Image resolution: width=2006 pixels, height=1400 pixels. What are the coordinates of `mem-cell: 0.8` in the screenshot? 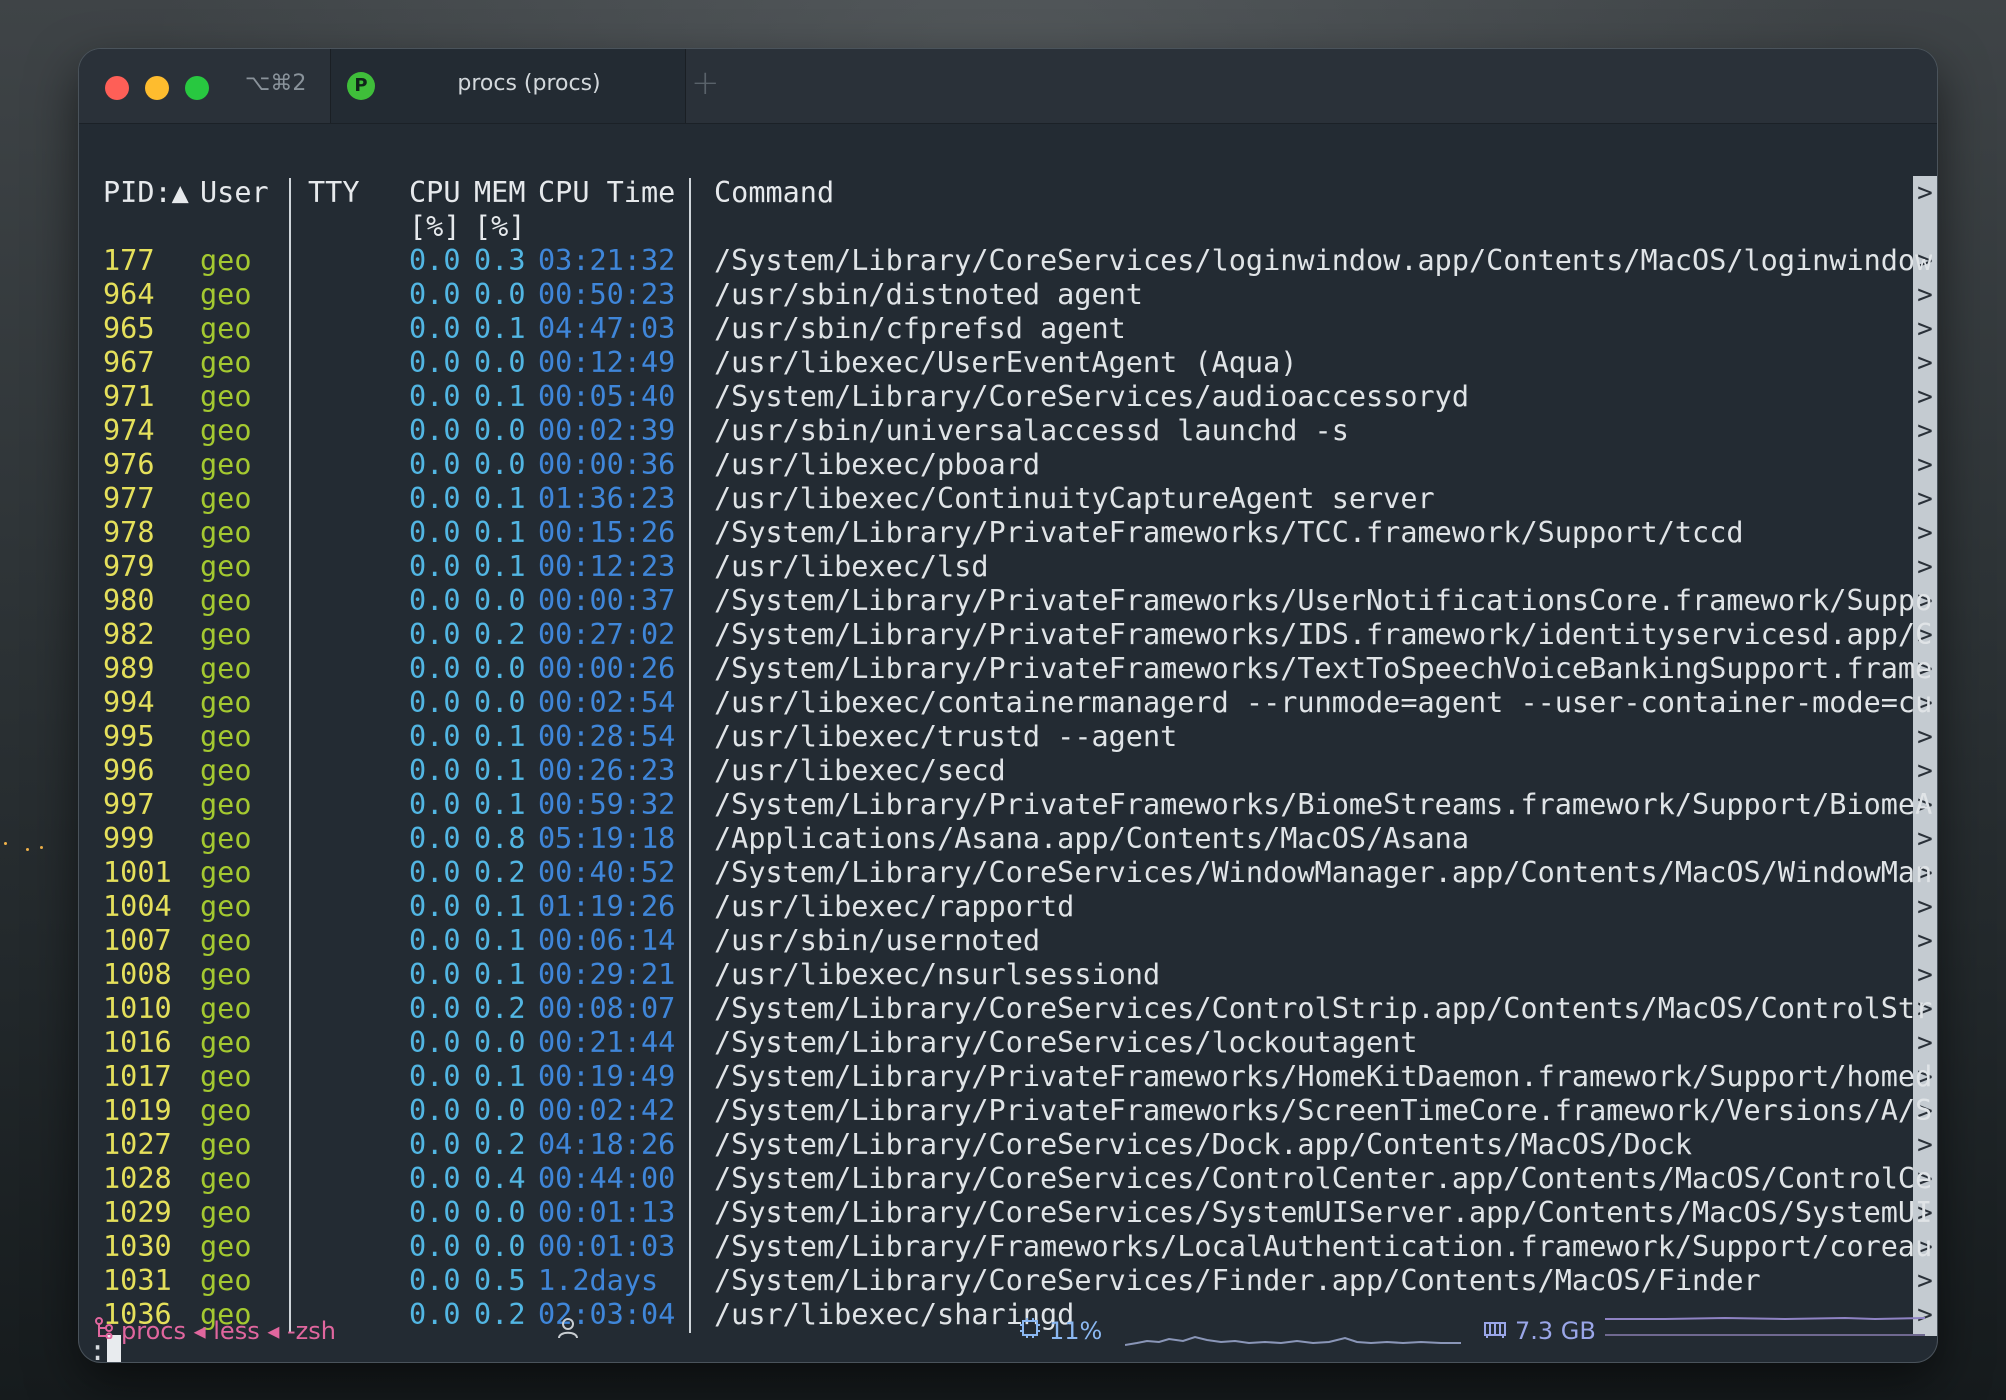 It's located at (500, 838).